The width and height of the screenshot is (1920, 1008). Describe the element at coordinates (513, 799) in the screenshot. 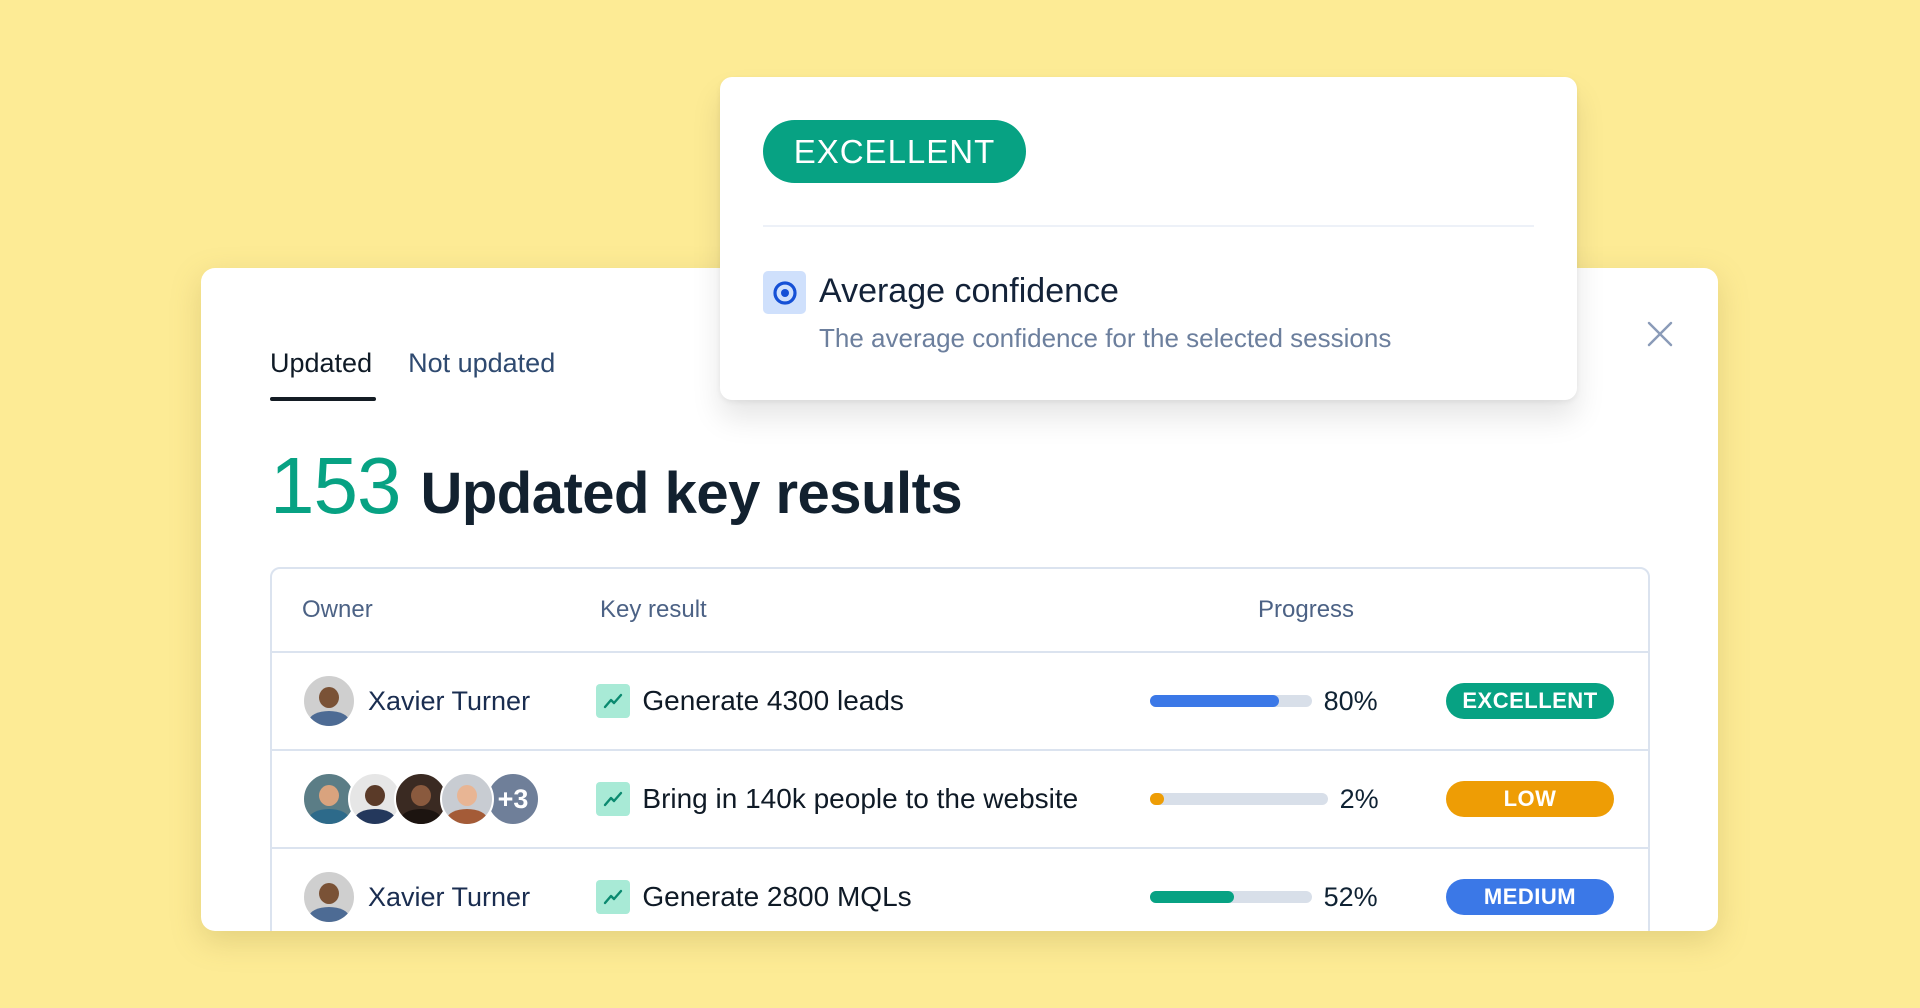

I see `more-owners-badge: +3` at that location.